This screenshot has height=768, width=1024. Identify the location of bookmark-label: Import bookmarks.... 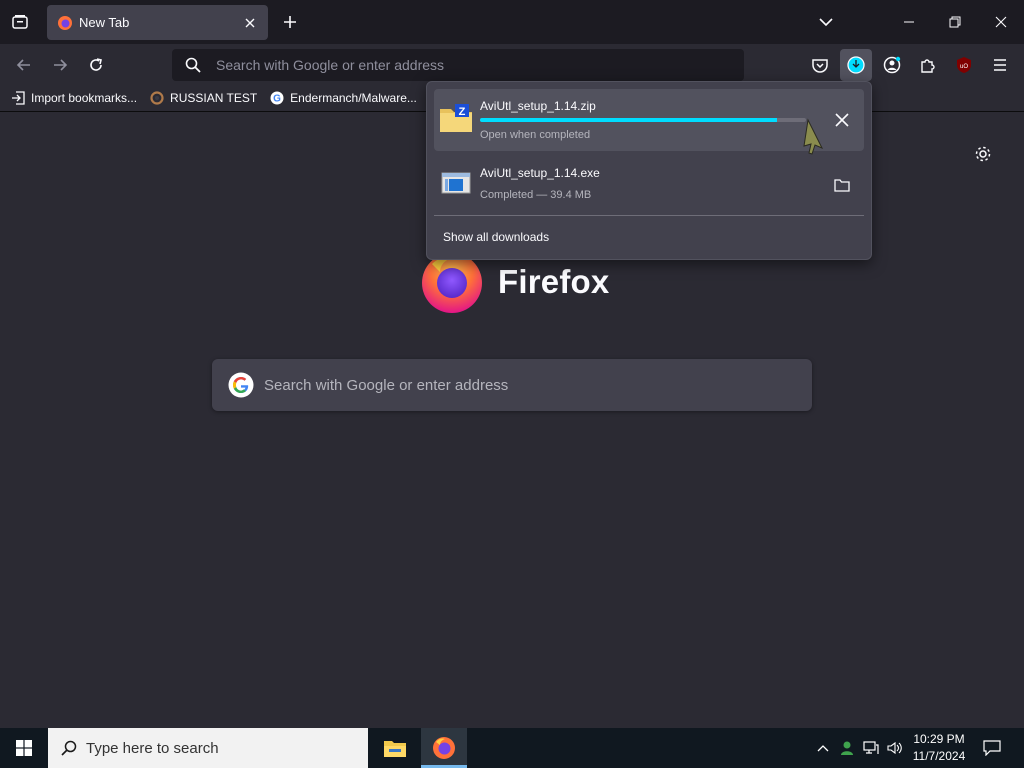
(84, 97).